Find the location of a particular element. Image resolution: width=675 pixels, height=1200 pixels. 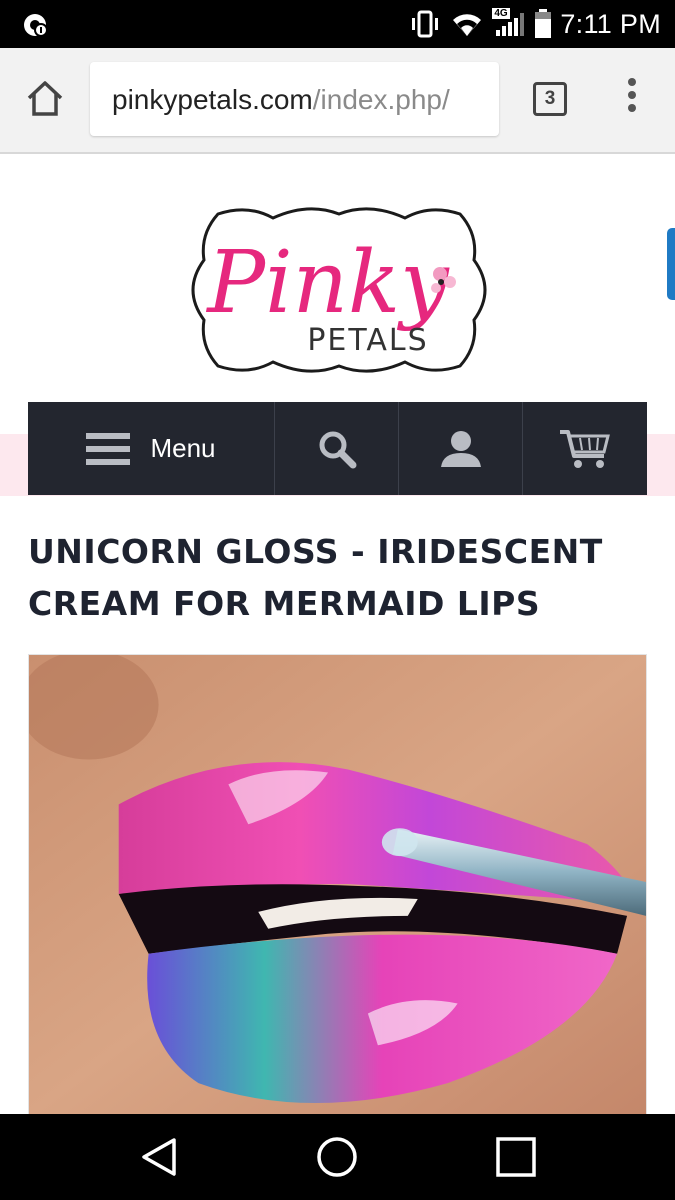

battery-icon is located at coordinates (543, 23).